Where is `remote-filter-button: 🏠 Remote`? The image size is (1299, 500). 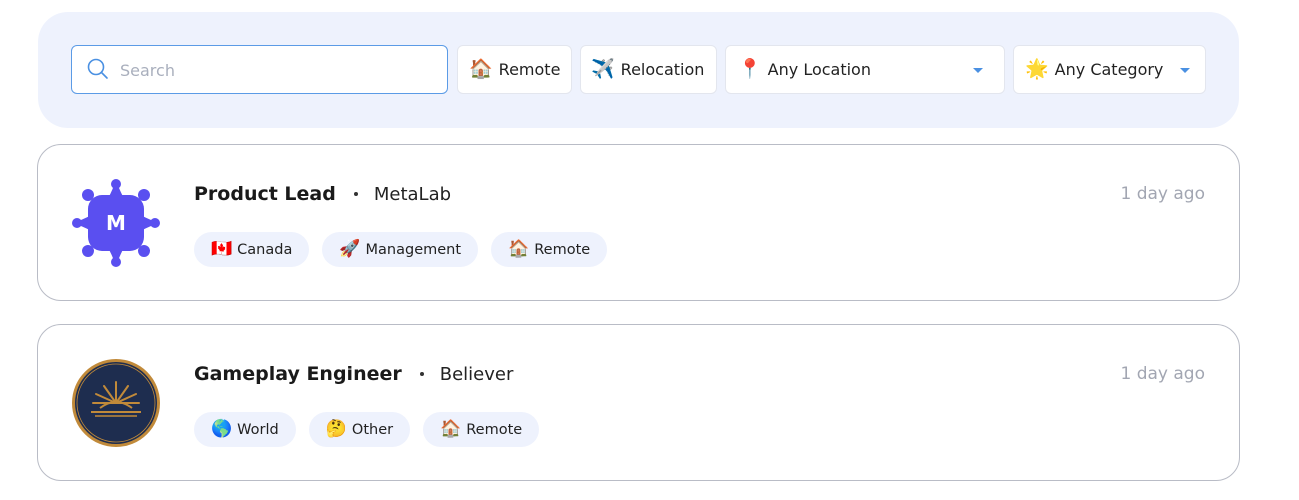
remote-filter-button: 🏠 Remote is located at coordinates (514, 69).